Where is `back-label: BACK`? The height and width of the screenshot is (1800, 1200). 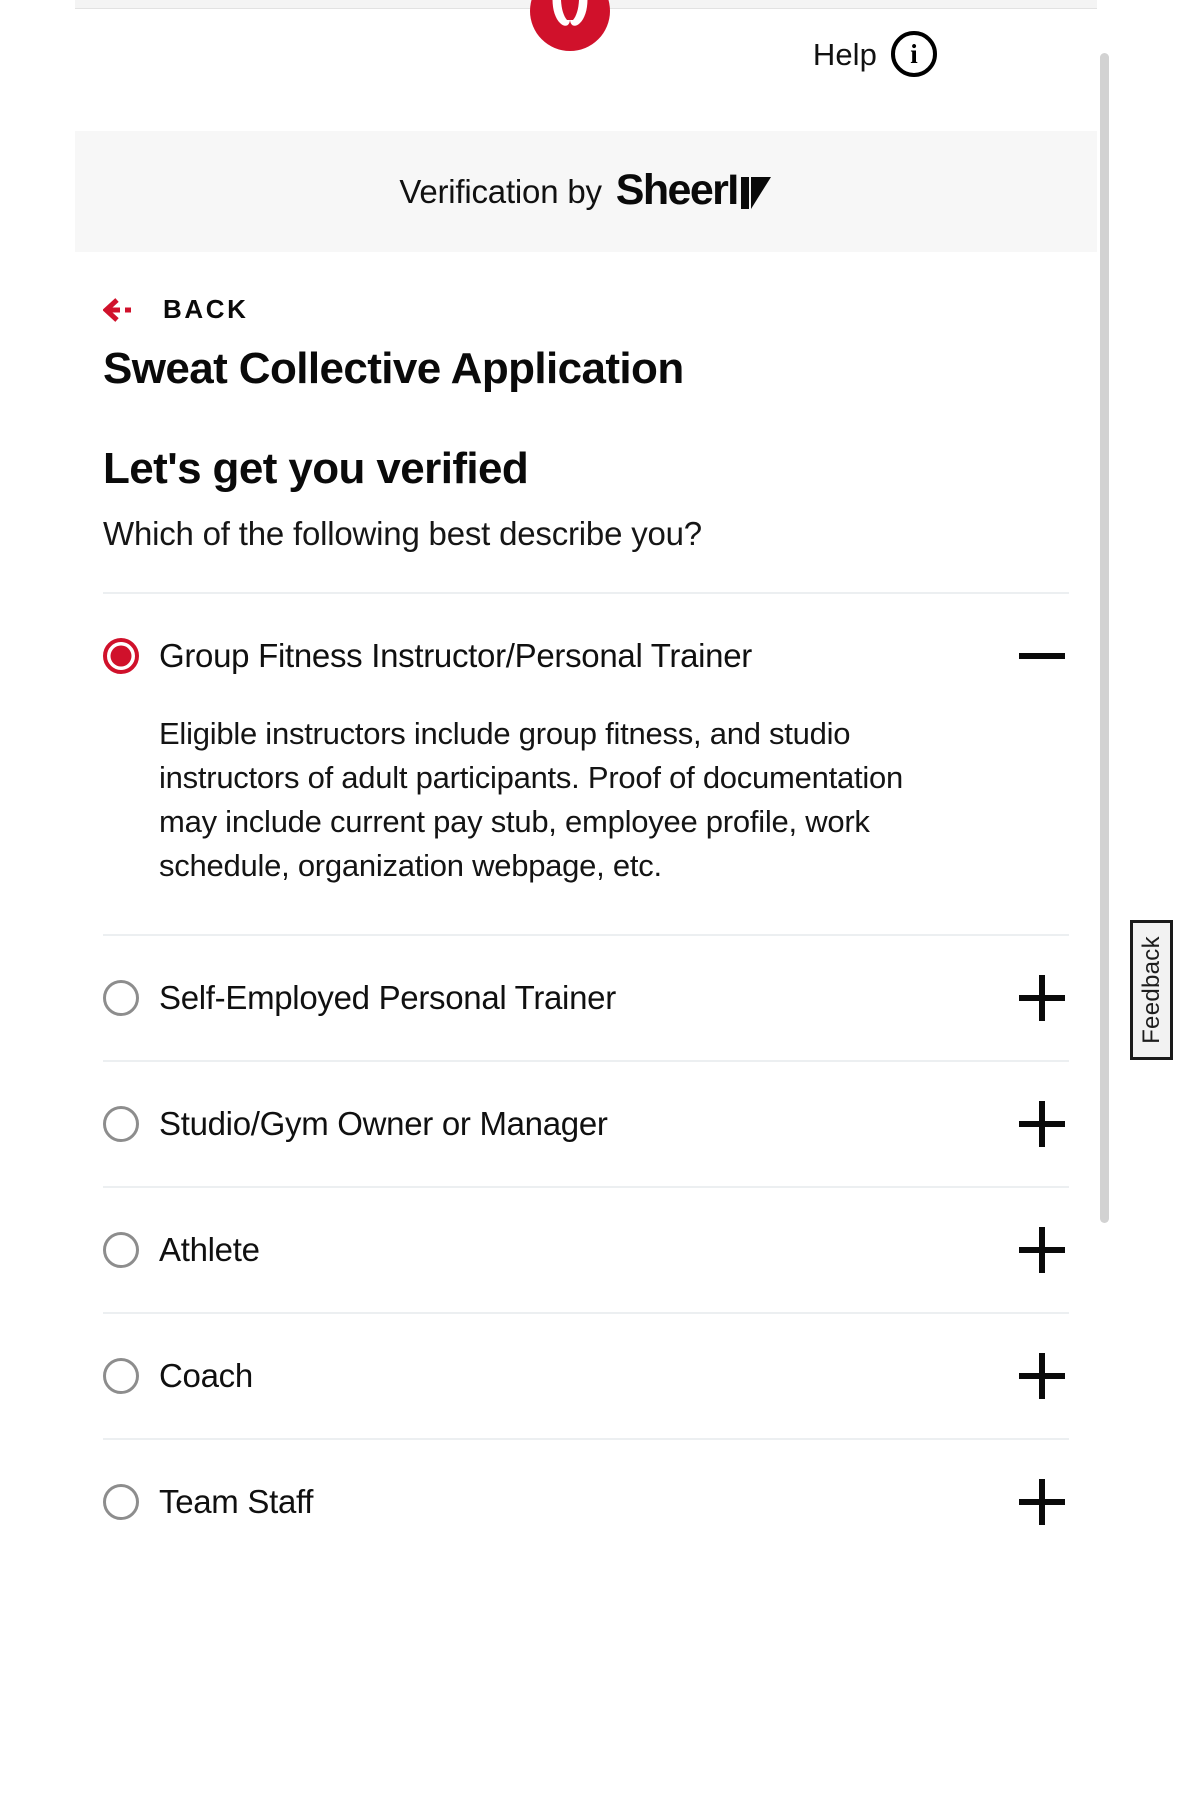 back-label: BACK is located at coordinates (206, 309).